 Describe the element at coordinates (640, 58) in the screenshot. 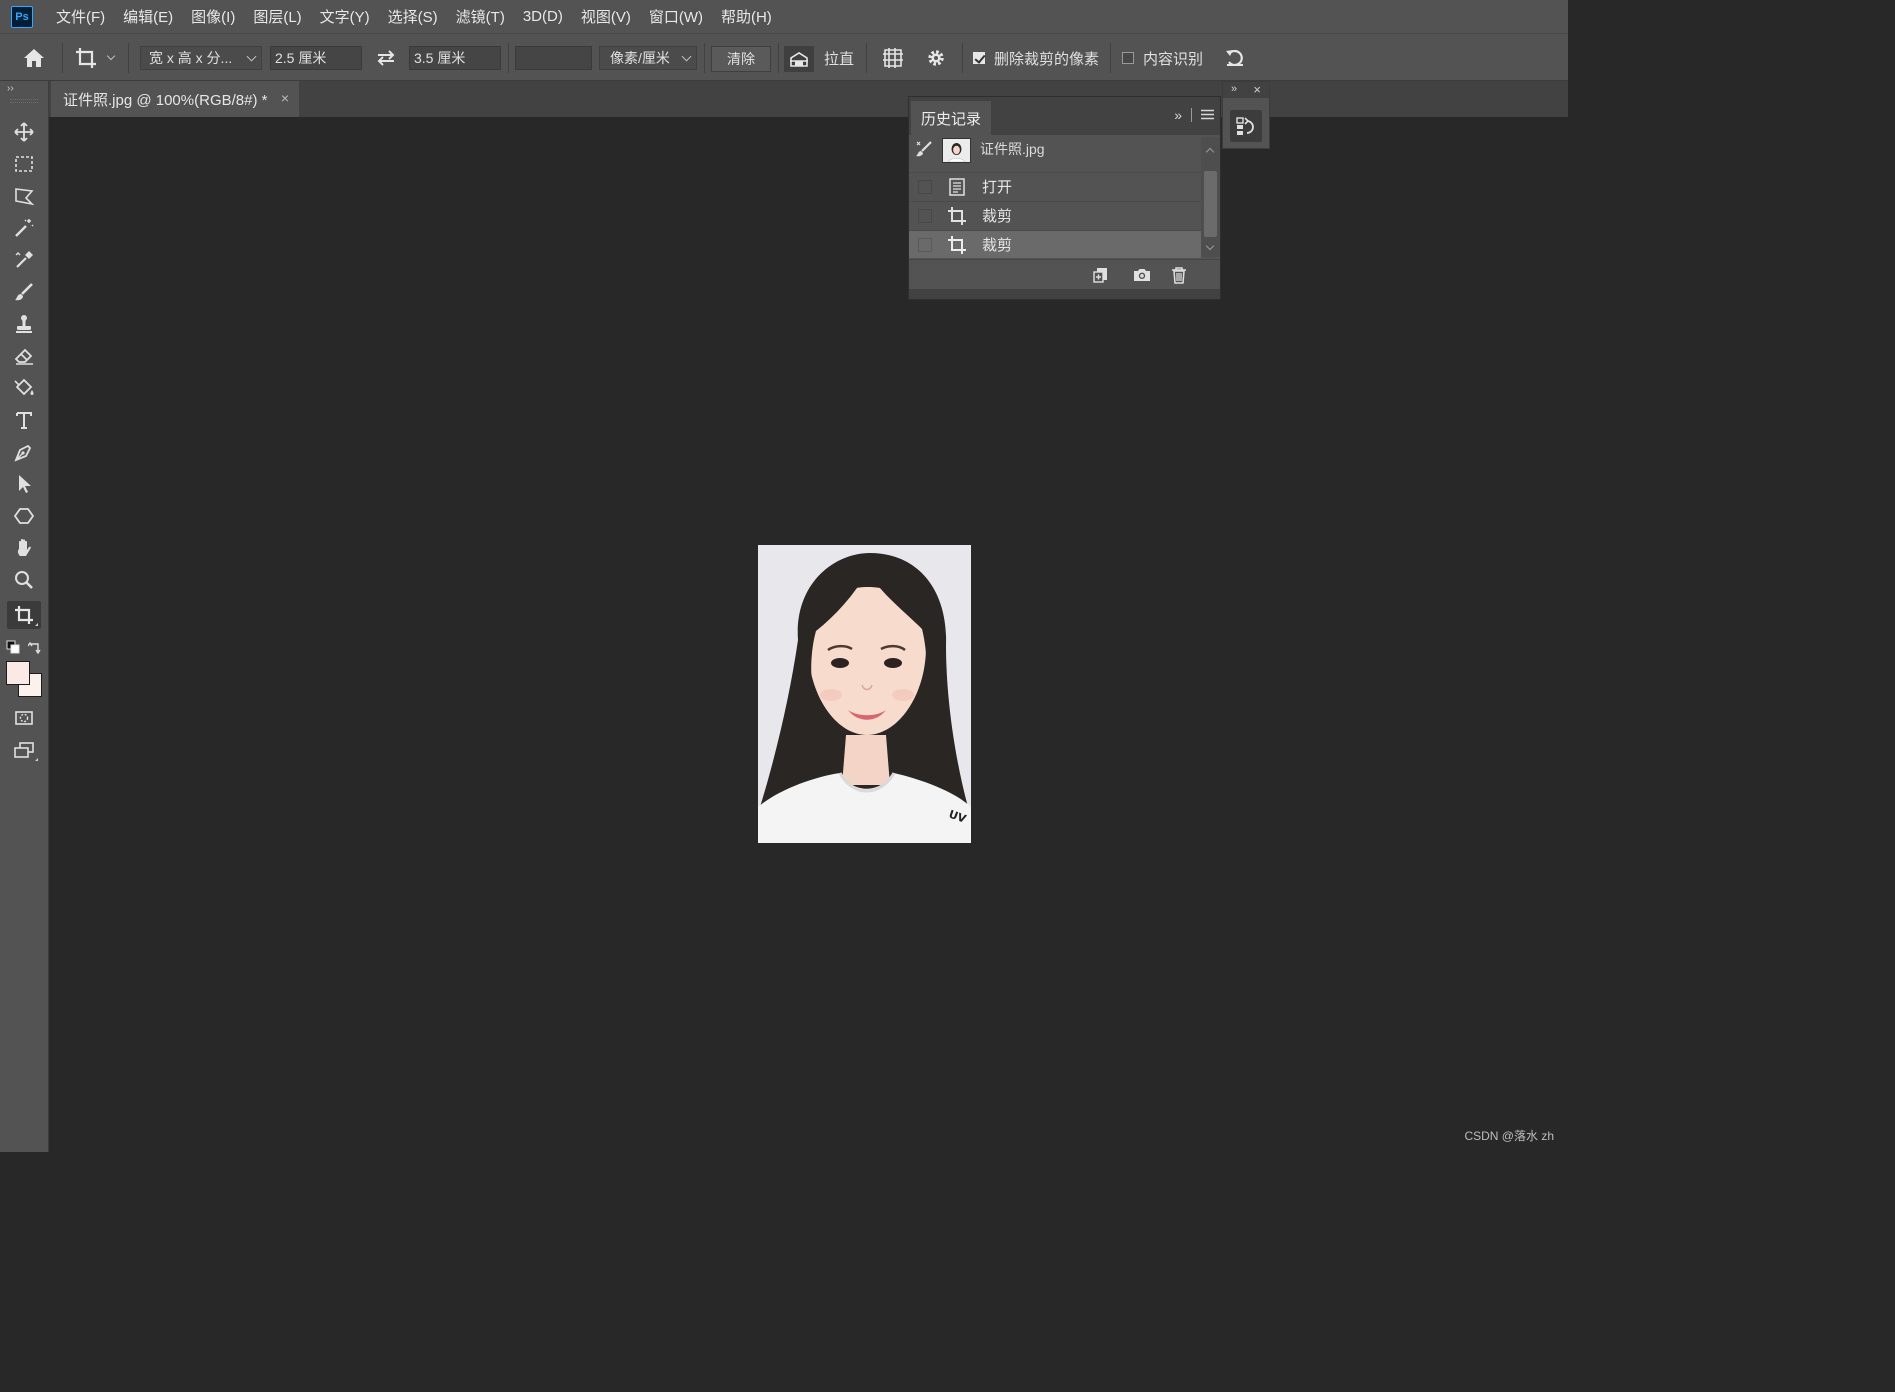

I see `resolution-unit-value: 像素/厘米` at that location.